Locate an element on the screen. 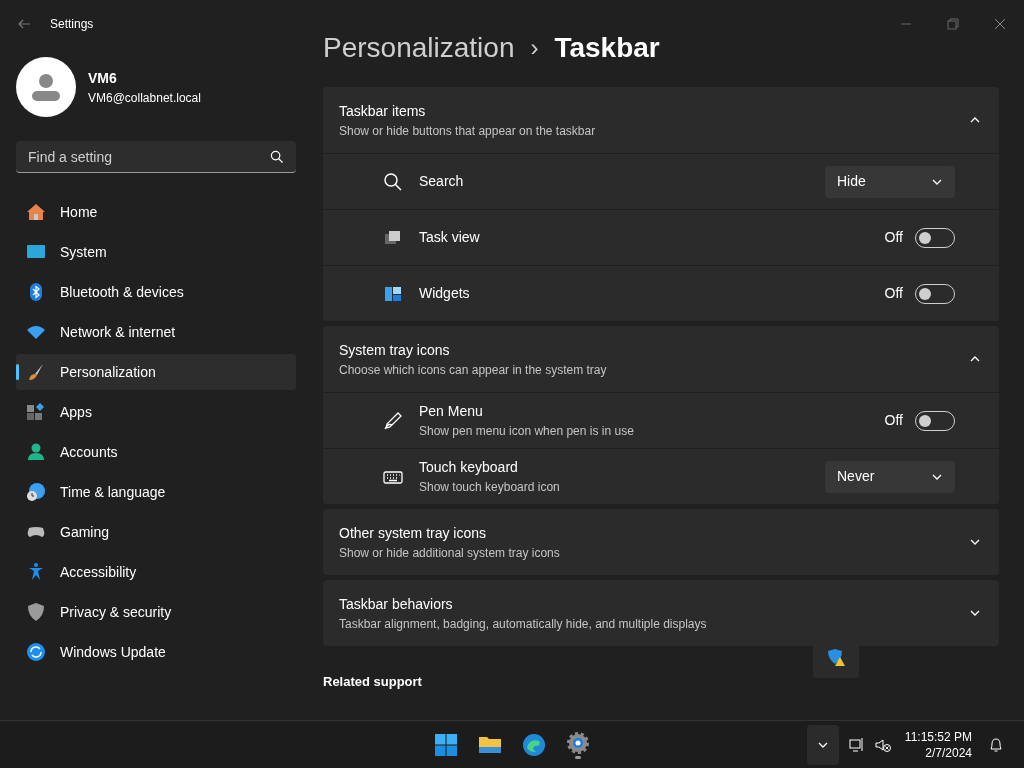  sidebar-item: System is located at coordinates (156, 252).